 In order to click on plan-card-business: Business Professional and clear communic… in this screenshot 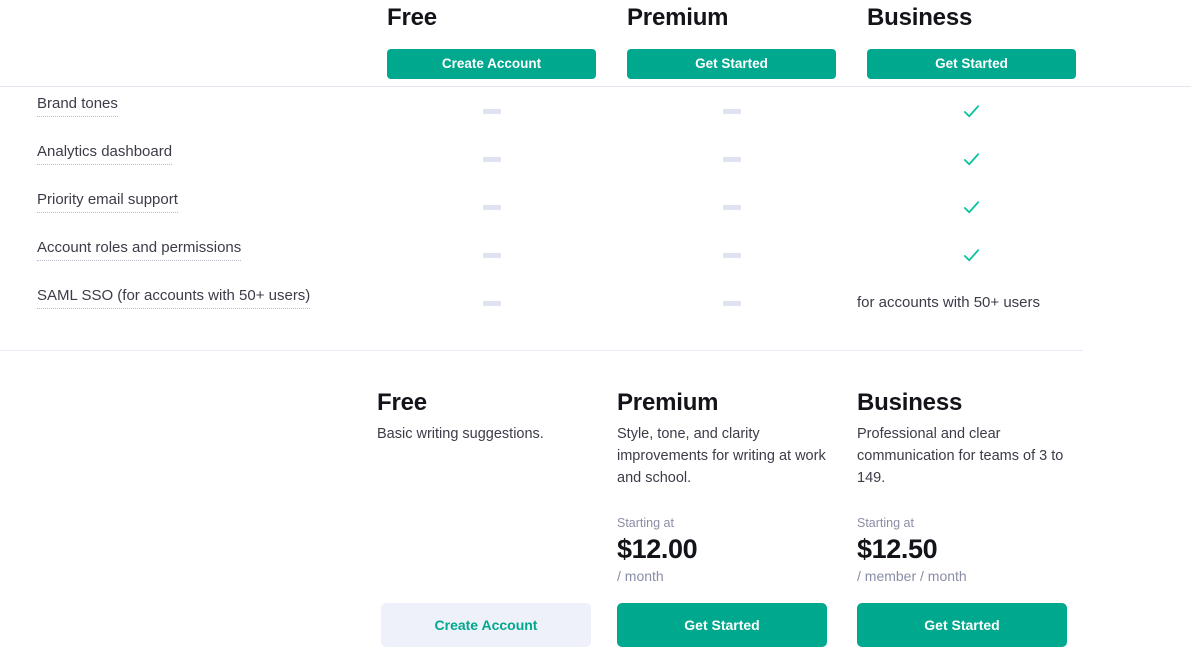, I will do `click(962, 520)`.